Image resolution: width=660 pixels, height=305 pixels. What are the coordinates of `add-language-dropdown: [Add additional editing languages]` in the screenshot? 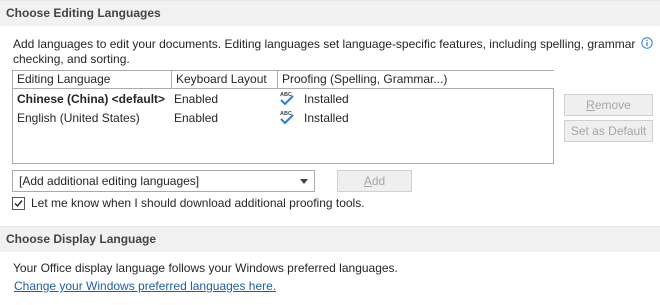 It's located at (163, 181).